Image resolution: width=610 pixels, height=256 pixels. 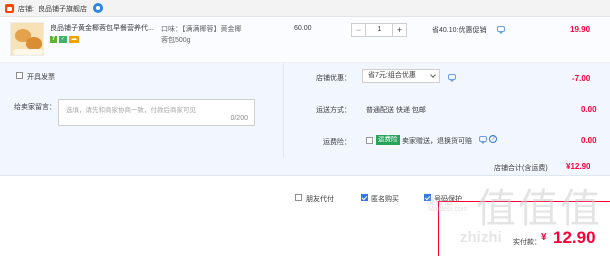 I want to click on chat-icon, so click(x=98, y=8).